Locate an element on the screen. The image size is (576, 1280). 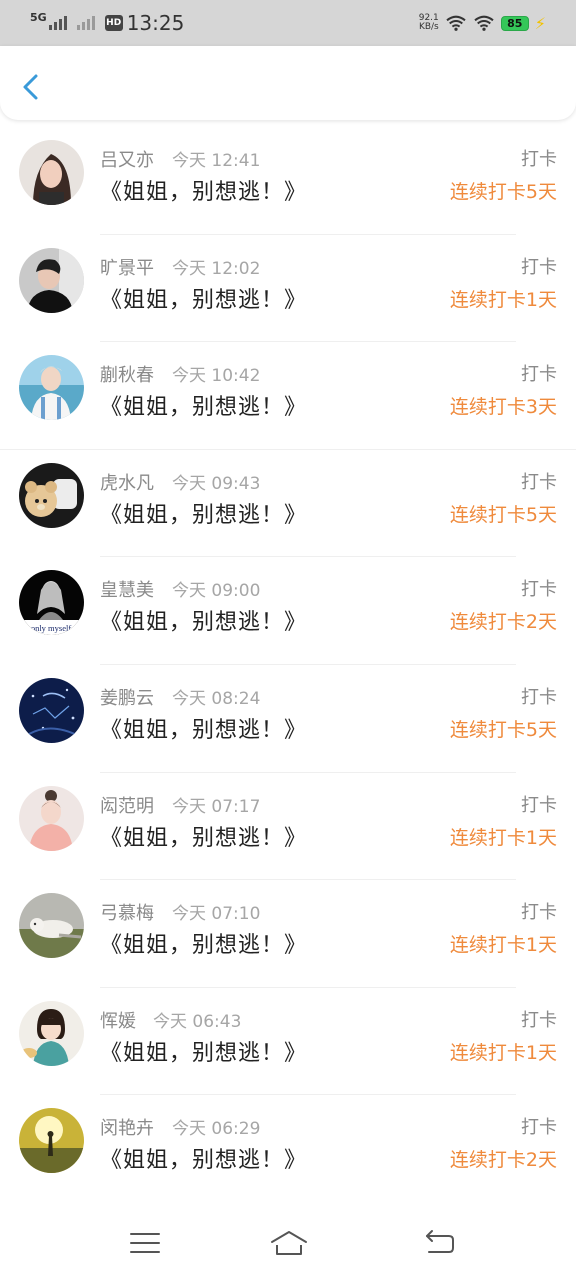
checkin-time: 今天 09:00 is located at coordinates (216, 591).